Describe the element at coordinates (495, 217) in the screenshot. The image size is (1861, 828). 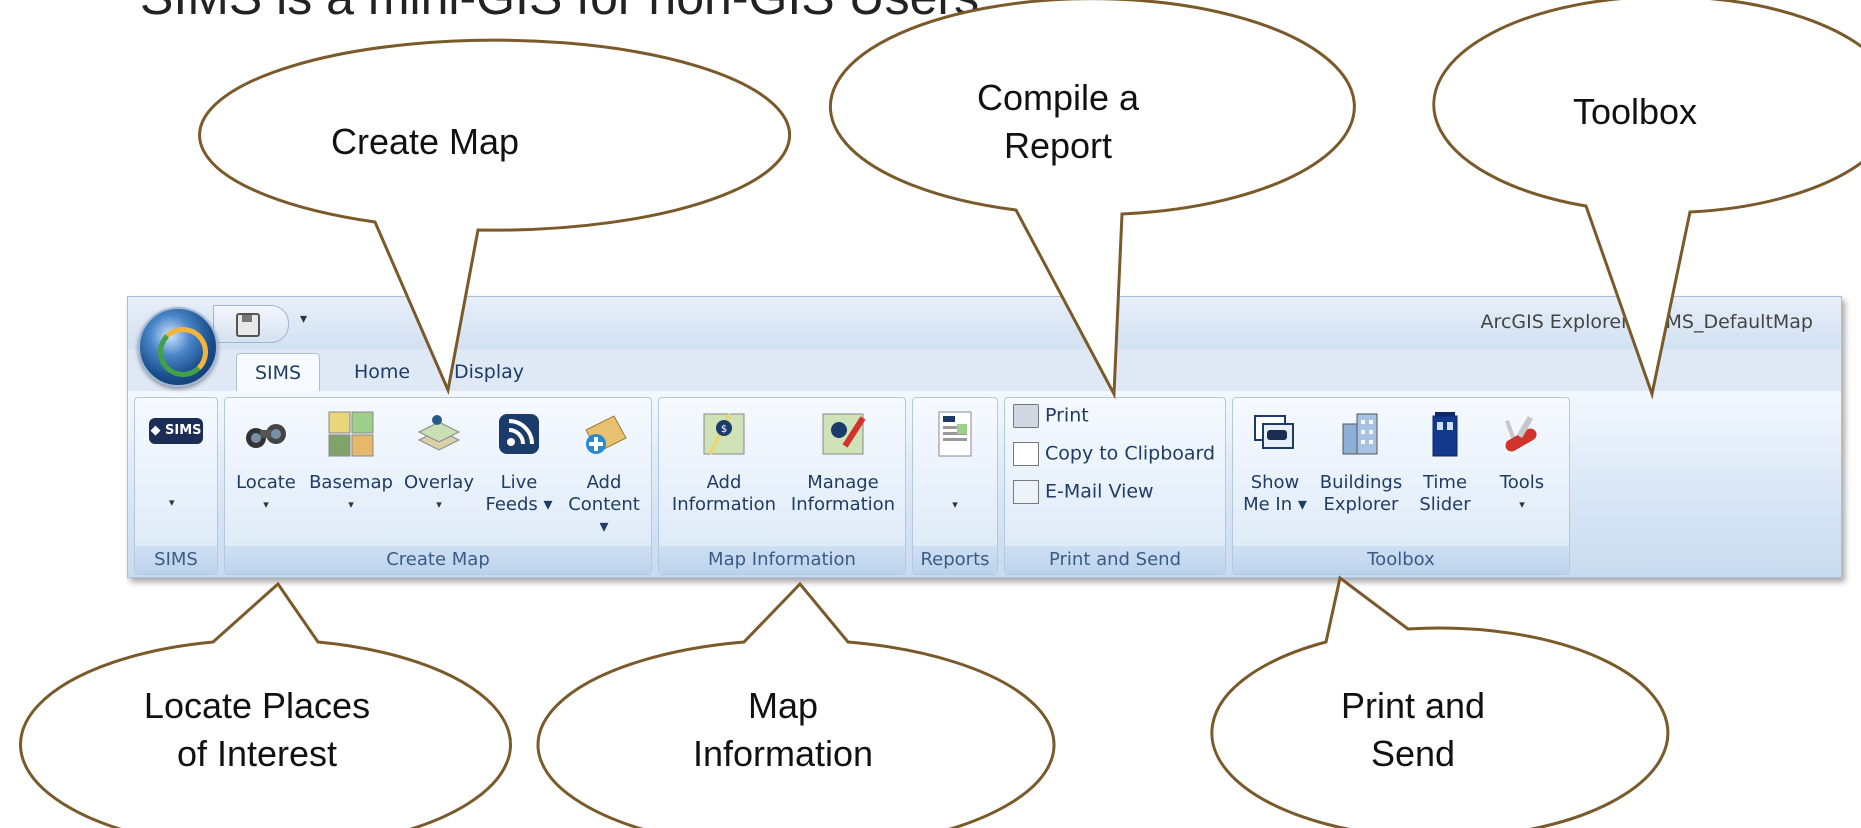
I see `callout-create-map-bubble` at that location.